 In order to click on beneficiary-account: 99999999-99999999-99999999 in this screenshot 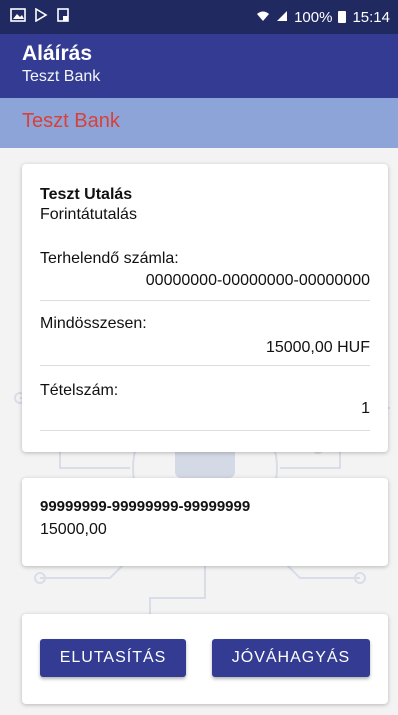, I will do `click(145, 506)`.